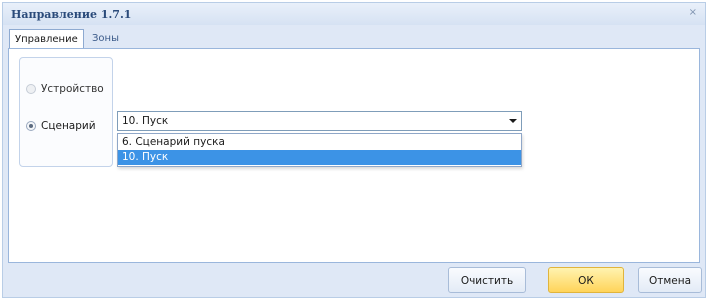 The height and width of the screenshot is (302, 709). I want to click on chevron-down-icon, so click(513, 121).